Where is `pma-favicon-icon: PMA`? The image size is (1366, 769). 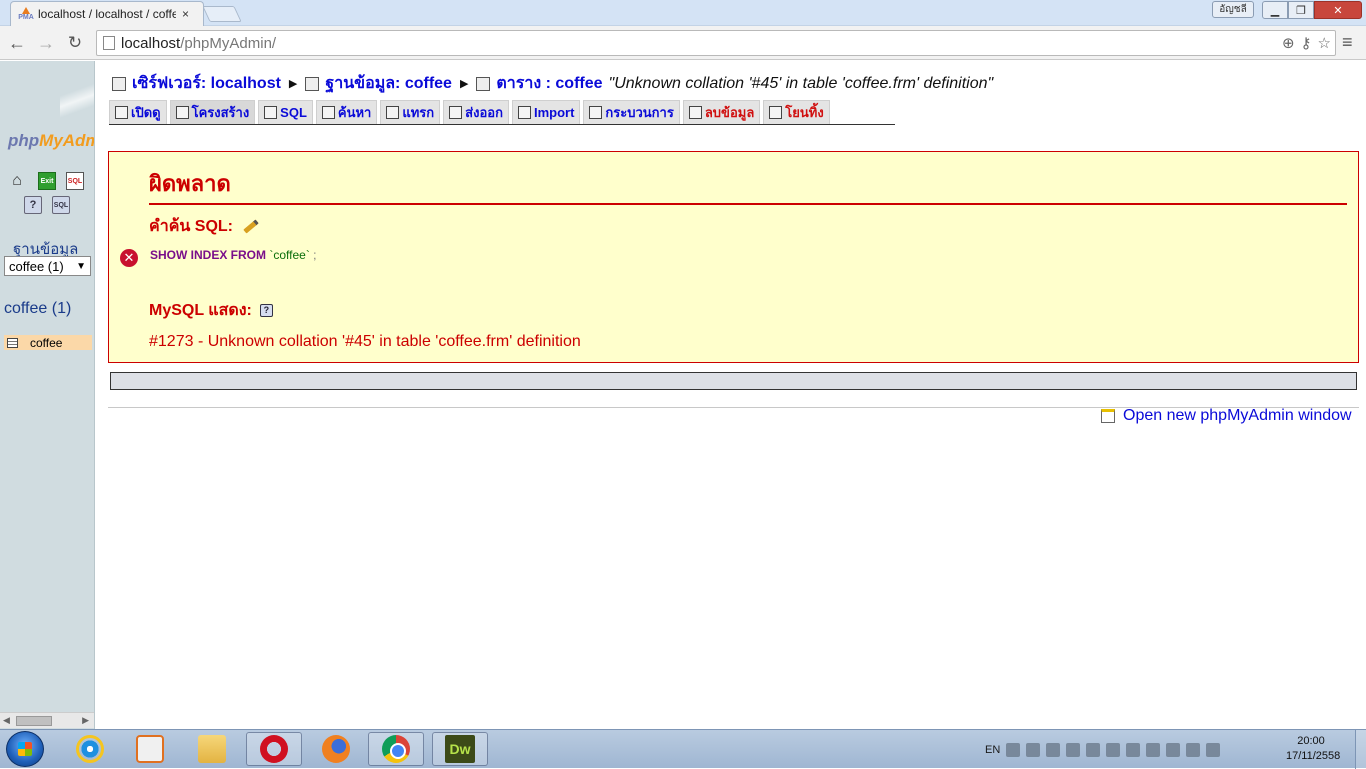 pma-favicon-icon: PMA is located at coordinates (26, 14).